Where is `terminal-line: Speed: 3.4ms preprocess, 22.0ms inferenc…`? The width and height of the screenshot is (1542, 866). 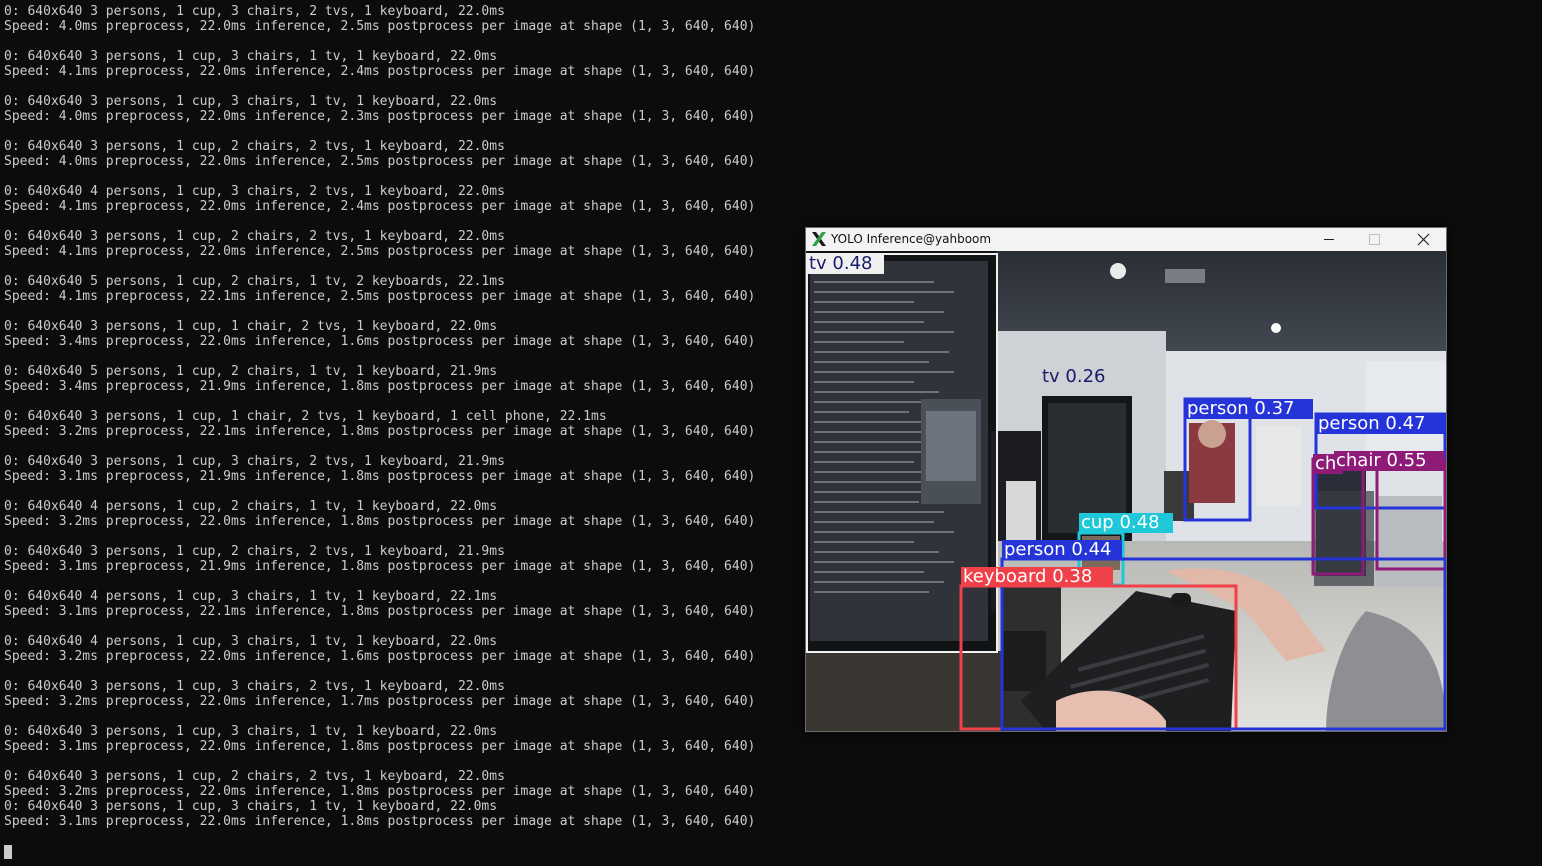 terminal-line: Speed: 3.4ms preprocess, 22.0ms inferenc… is located at coordinates (380, 341).